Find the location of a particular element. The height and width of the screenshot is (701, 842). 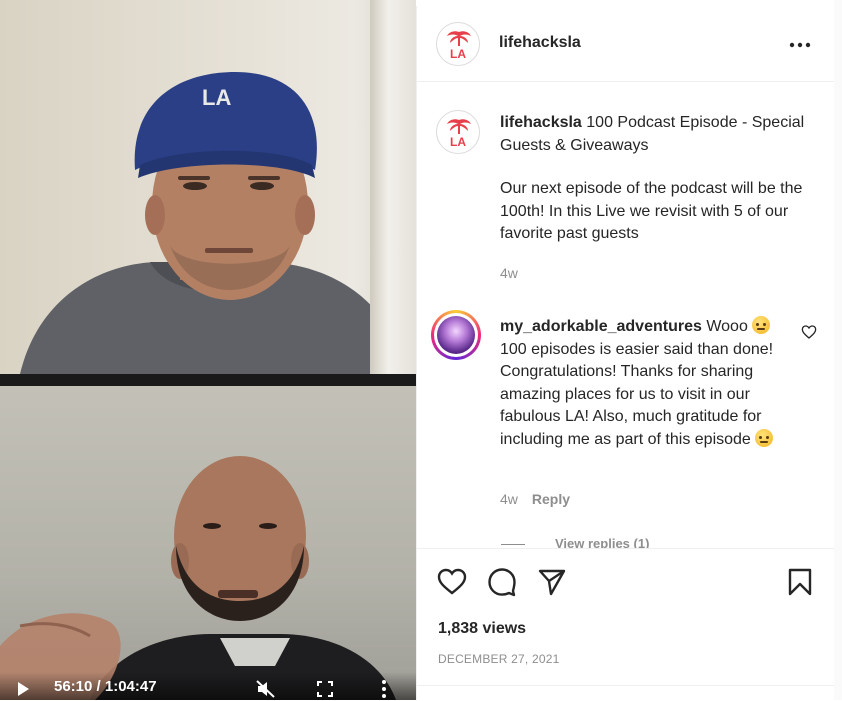

fullscreen-icon is located at coordinates (325, 689).